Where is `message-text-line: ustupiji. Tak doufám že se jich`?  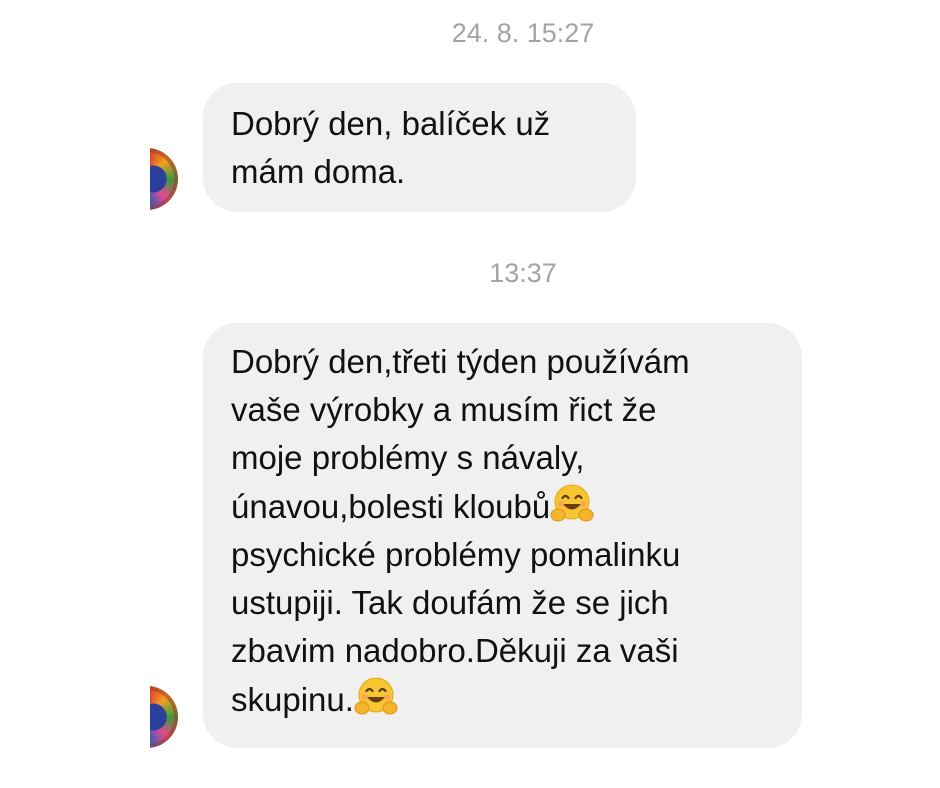
message-text-line: ustupiji. Tak doufám že se jich is located at coordinates (450, 602).